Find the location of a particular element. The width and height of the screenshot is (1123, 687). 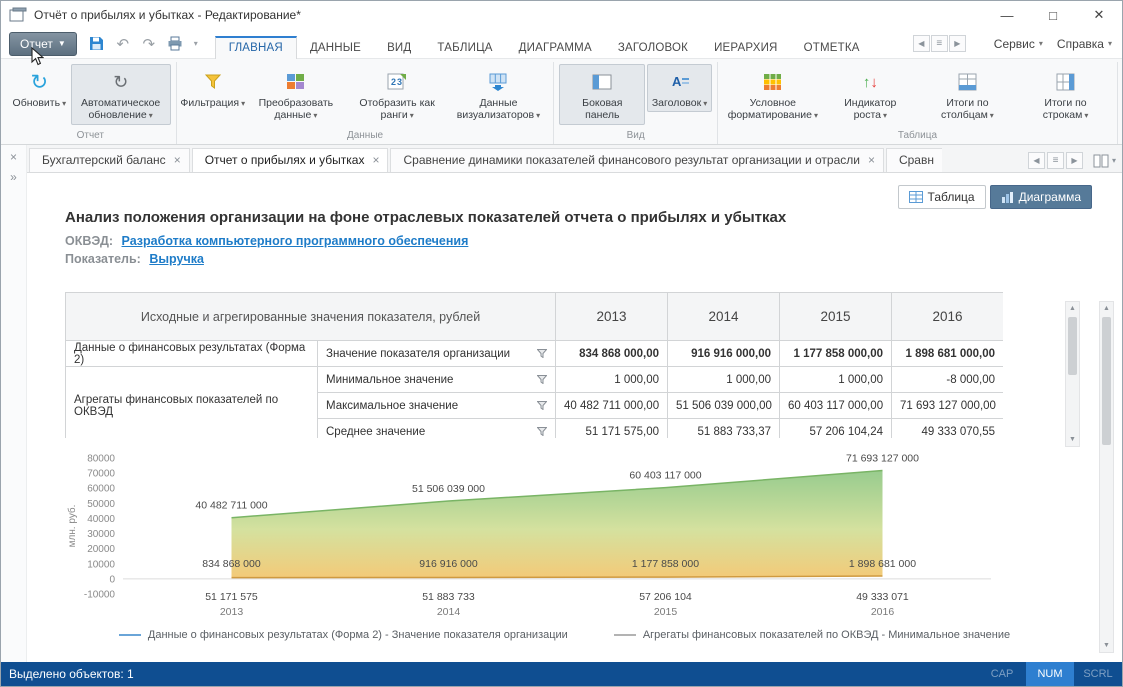

nav-right-icon: ▶ is located at coordinates (957, 43).